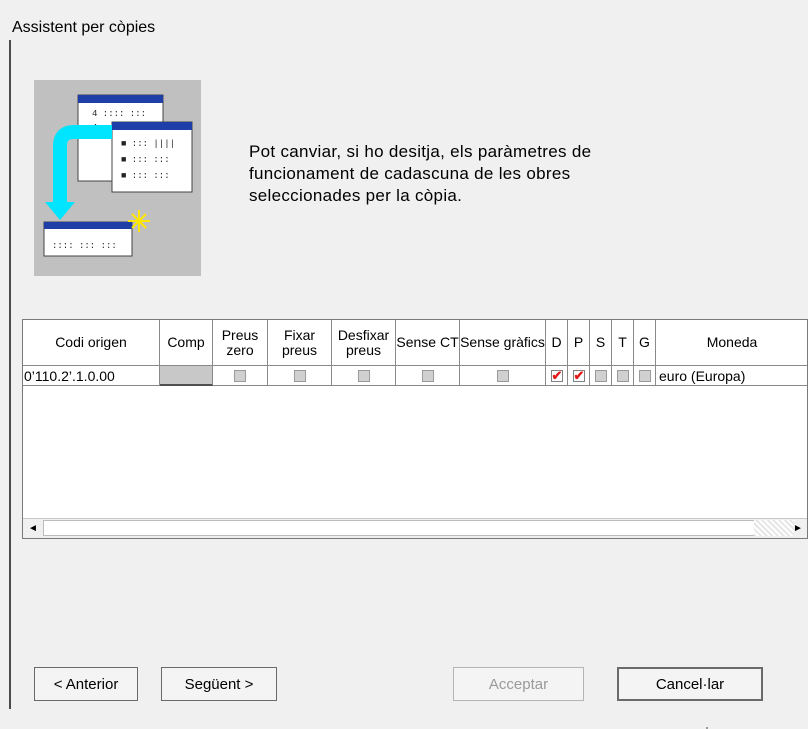 This screenshot has width=808, height=729. What do you see at coordinates (91, 343) in the screenshot?
I see `col-header-codi-origen: Codi origen` at bounding box center [91, 343].